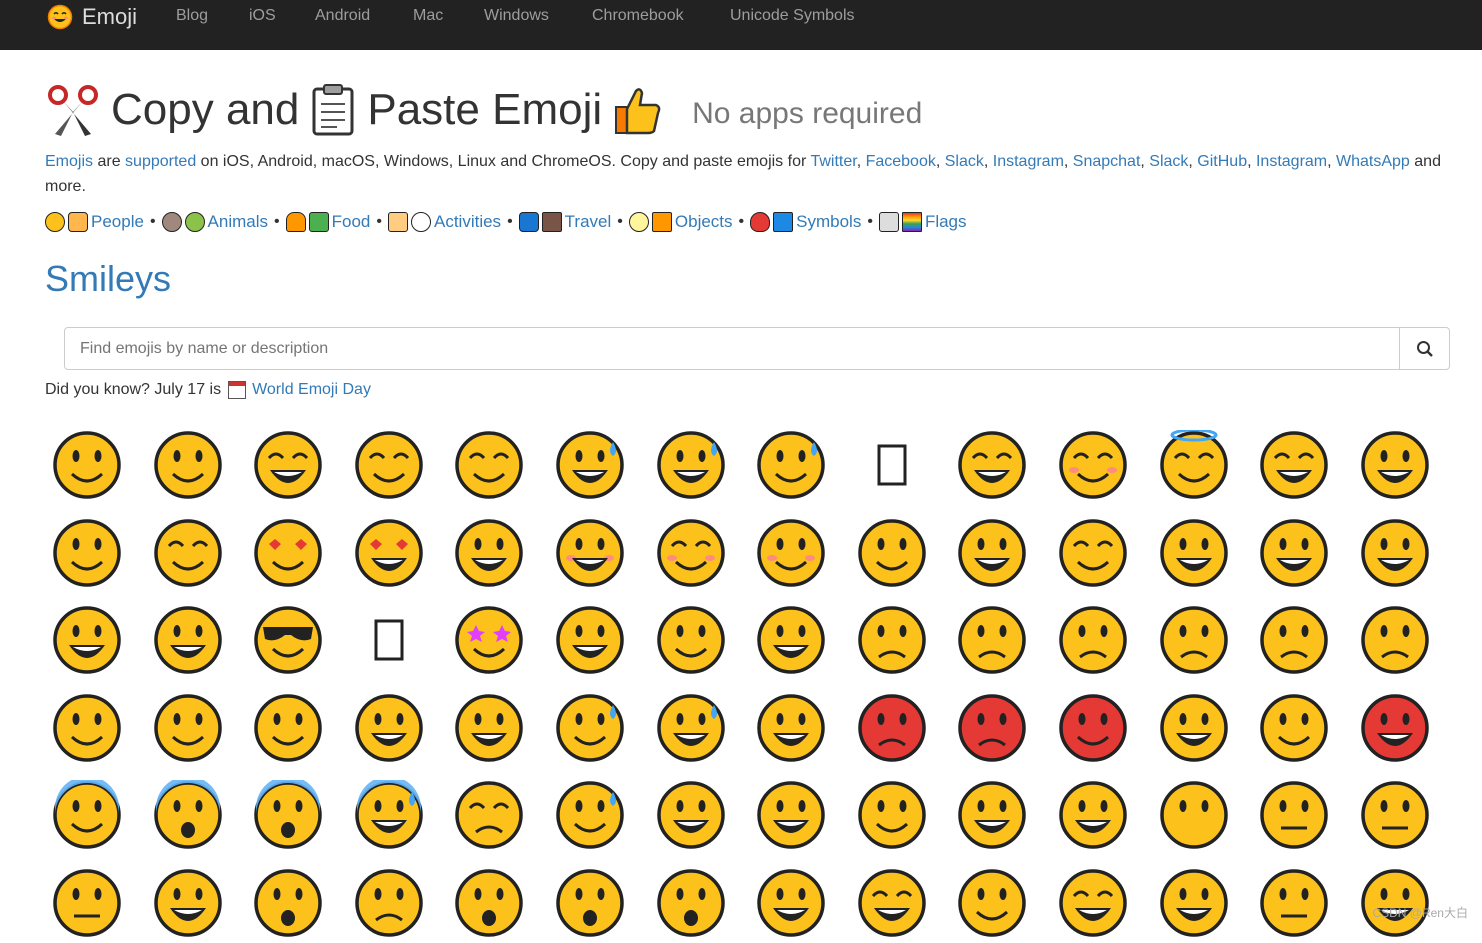  What do you see at coordinates (1093, 903) in the screenshot?
I see `sleepy-face-emoji-icon` at bounding box center [1093, 903].